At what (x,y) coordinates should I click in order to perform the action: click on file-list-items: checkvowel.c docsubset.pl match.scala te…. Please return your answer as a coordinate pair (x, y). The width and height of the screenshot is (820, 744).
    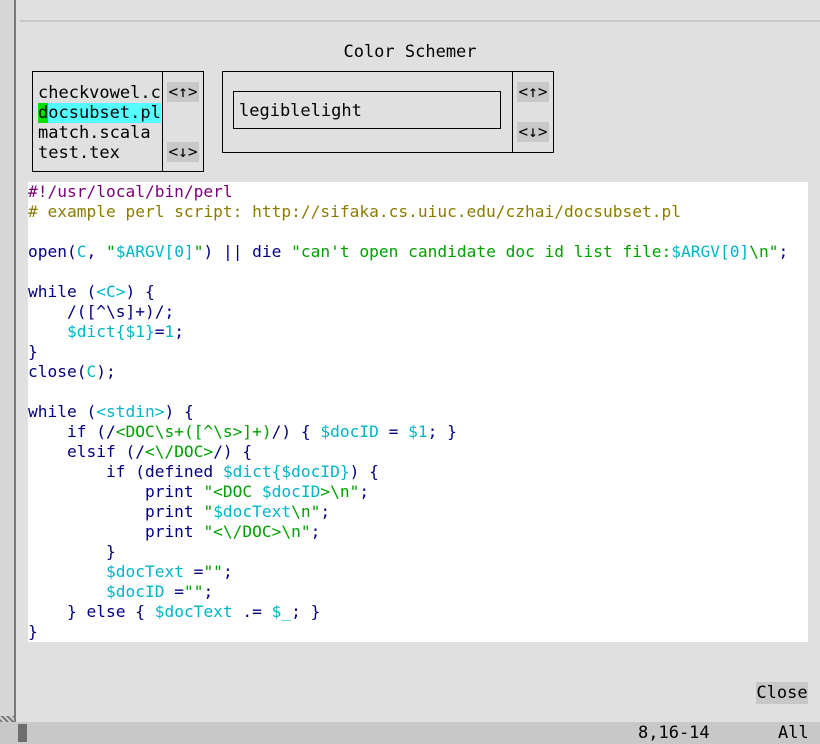
    Looking at the image, I should click on (99, 123).